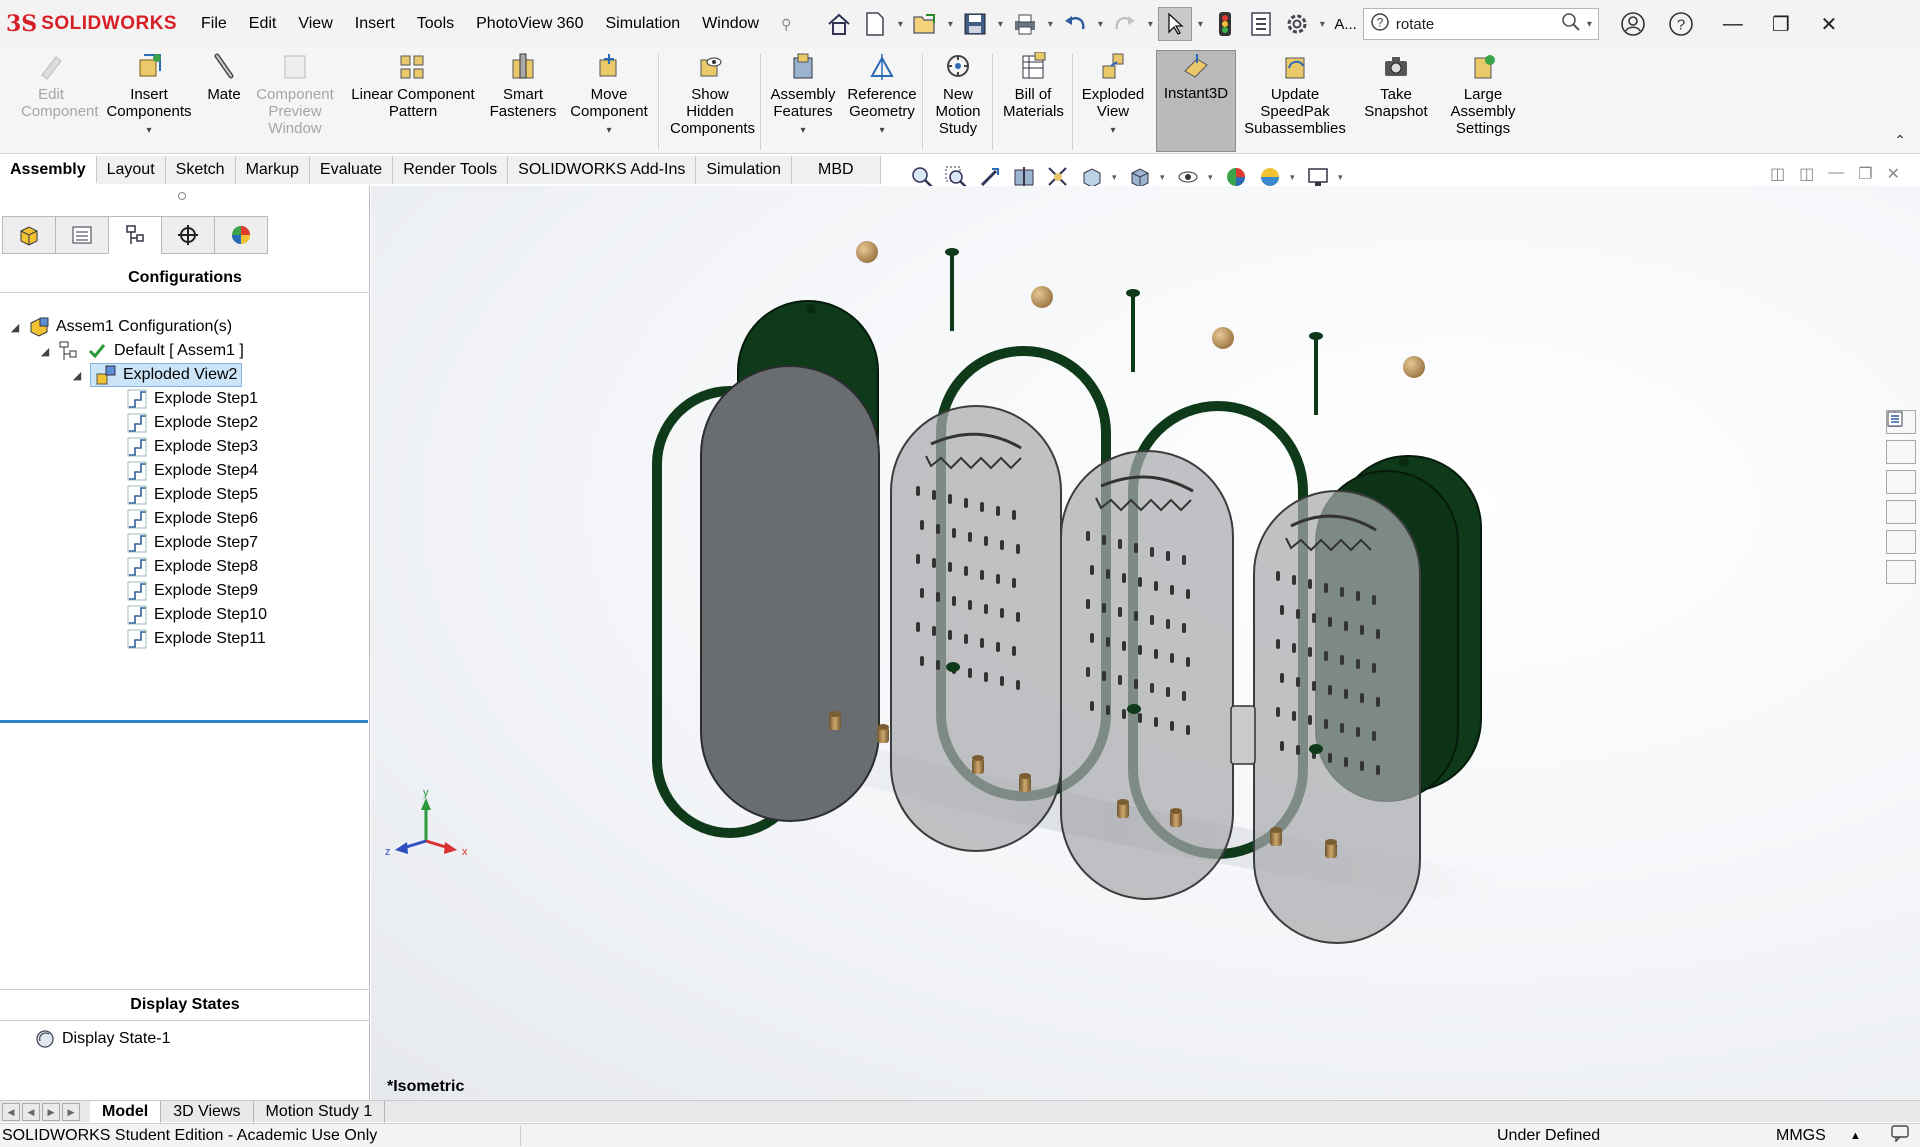 This screenshot has height=1147, width=1920. Describe the element at coordinates (192, 519) in the screenshot. I see `tree-node-explode-step: Explode Step6` at that location.